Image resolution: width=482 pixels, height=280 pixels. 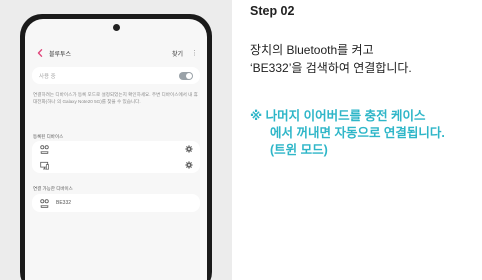 I want to click on step-title: Step 02, so click(x=272, y=11).